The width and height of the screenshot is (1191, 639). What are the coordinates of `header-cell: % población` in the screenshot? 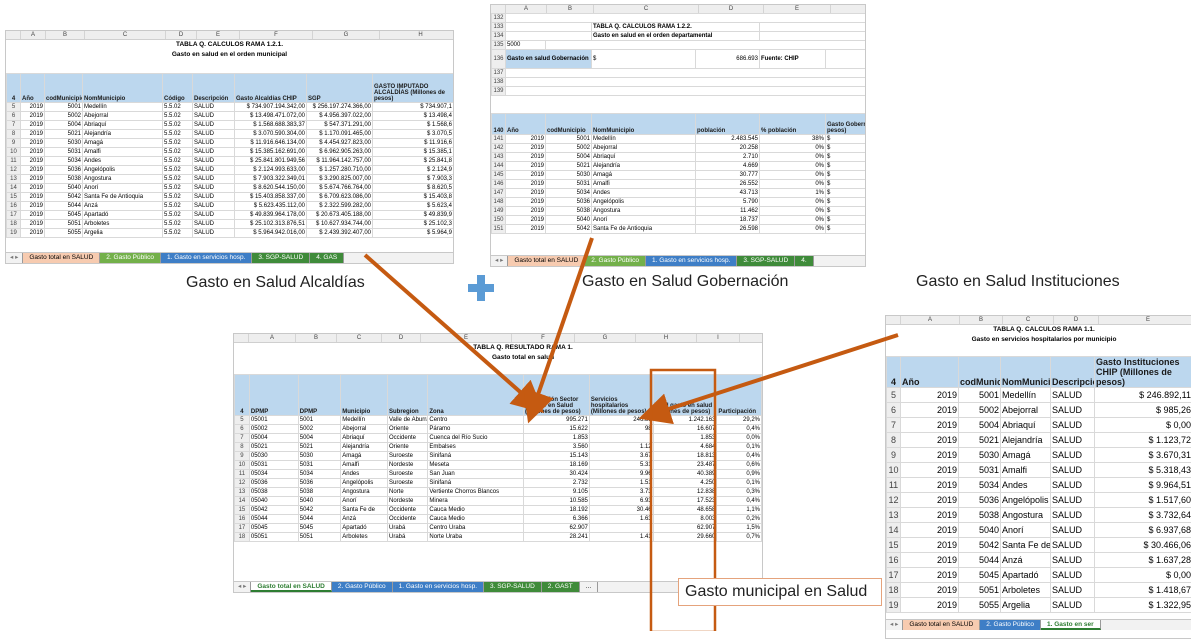 It's located at (793, 124).